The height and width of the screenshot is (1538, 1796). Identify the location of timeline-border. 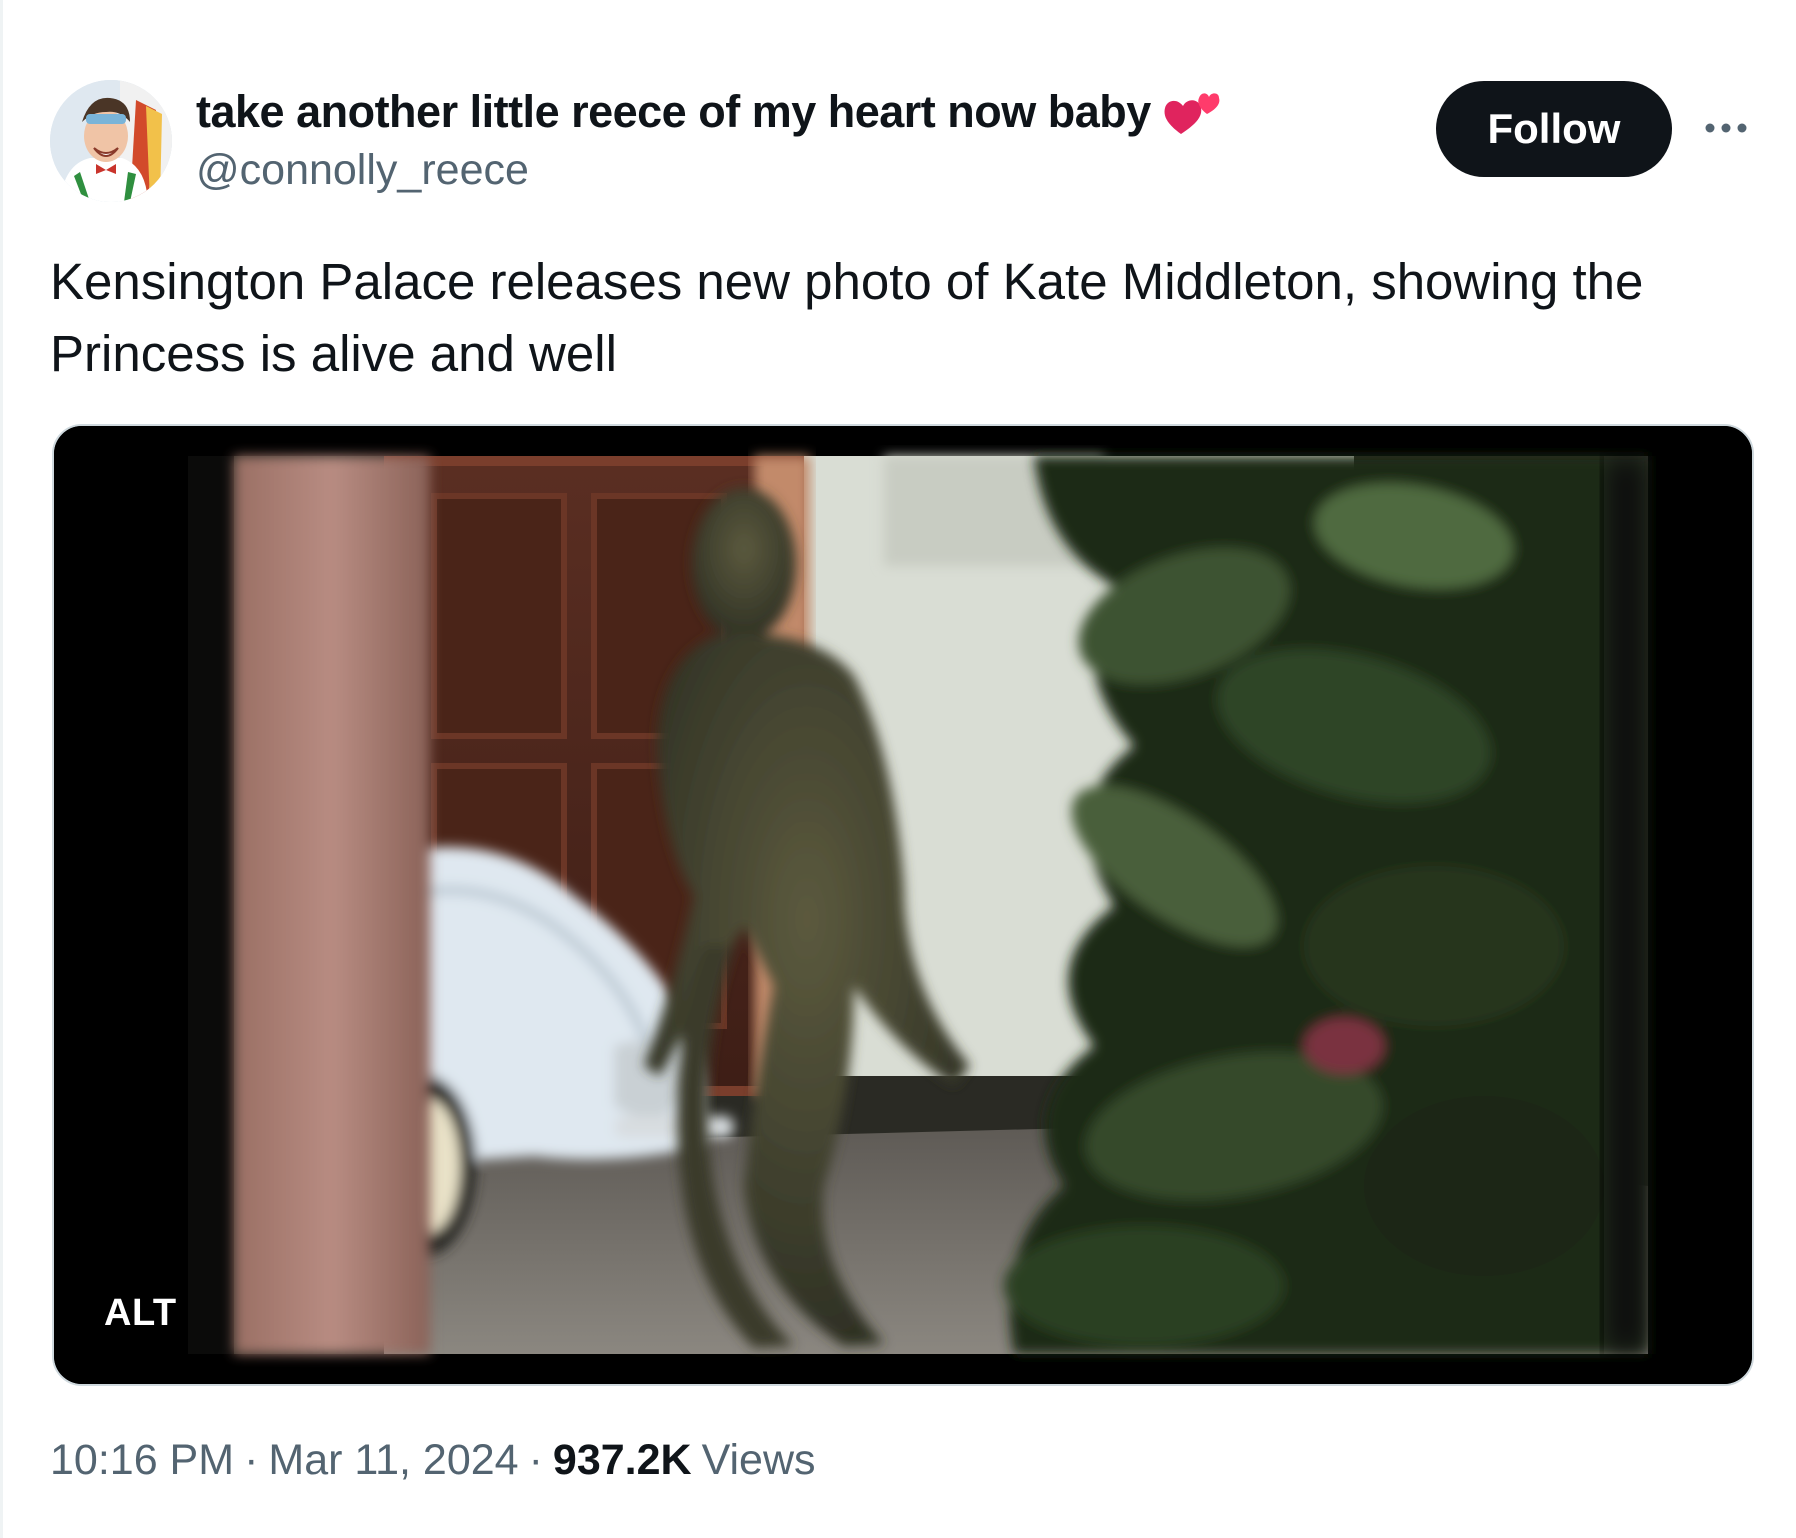
(1, 769).